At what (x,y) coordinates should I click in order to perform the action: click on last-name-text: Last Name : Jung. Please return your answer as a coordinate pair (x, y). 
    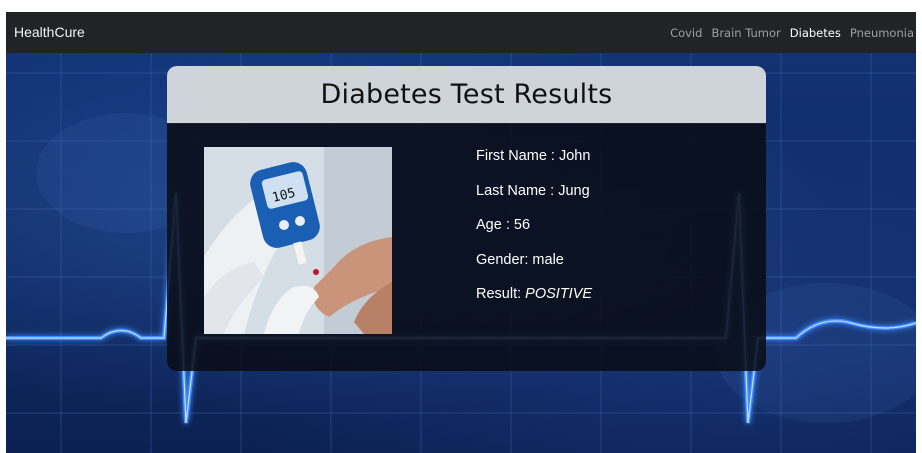
    Looking at the image, I should click on (533, 190).